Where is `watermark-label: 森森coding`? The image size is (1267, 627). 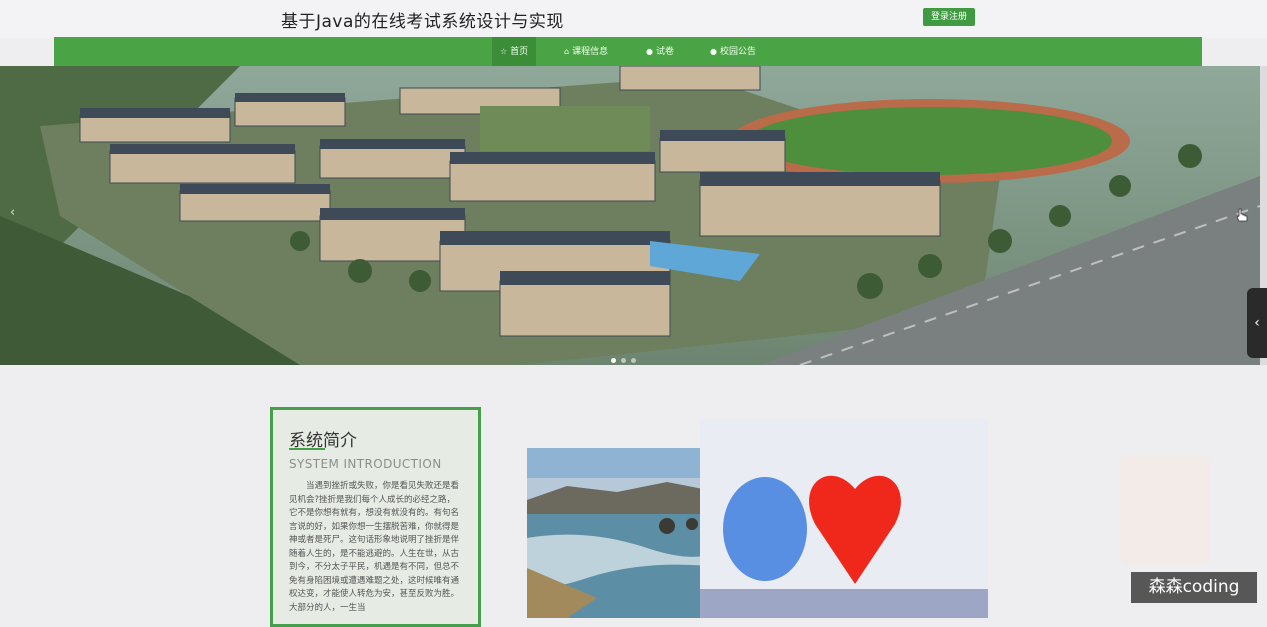 watermark-label: 森森coding is located at coordinates (1194, 587).